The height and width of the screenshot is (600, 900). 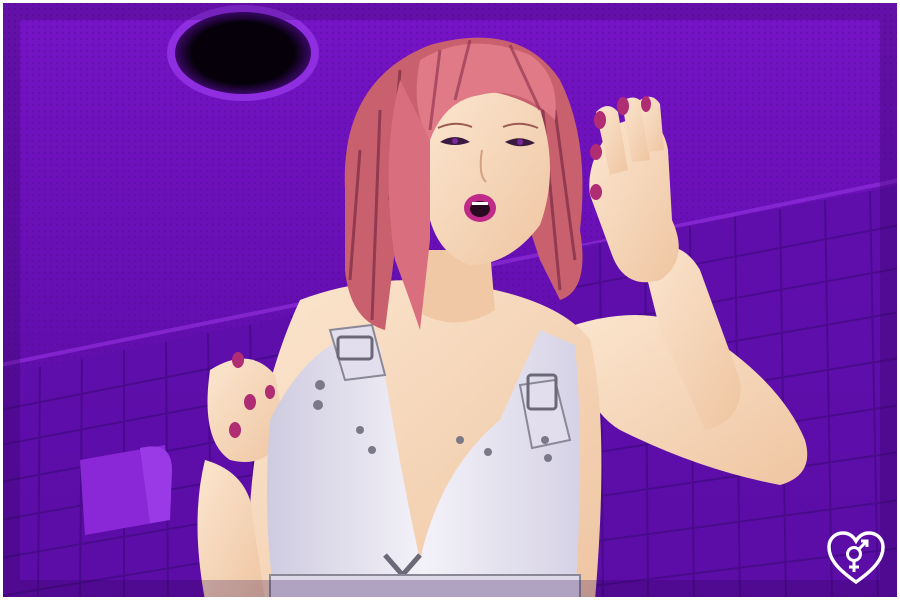 What do you see at coordinates (126, 490) in the screenshot?
I see `paper-dispenser` at bounding box center [126, 490].